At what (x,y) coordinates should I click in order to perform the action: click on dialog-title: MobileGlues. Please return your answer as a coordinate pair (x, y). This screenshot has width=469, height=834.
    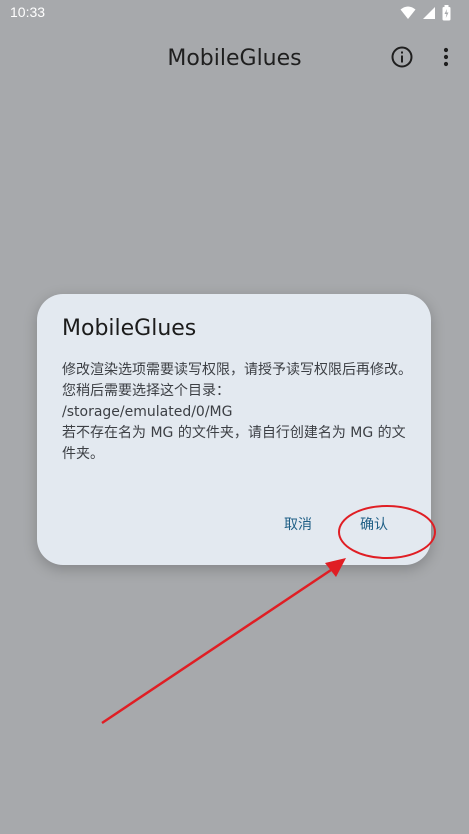
    Looking at the image, I should click on (129, 328).